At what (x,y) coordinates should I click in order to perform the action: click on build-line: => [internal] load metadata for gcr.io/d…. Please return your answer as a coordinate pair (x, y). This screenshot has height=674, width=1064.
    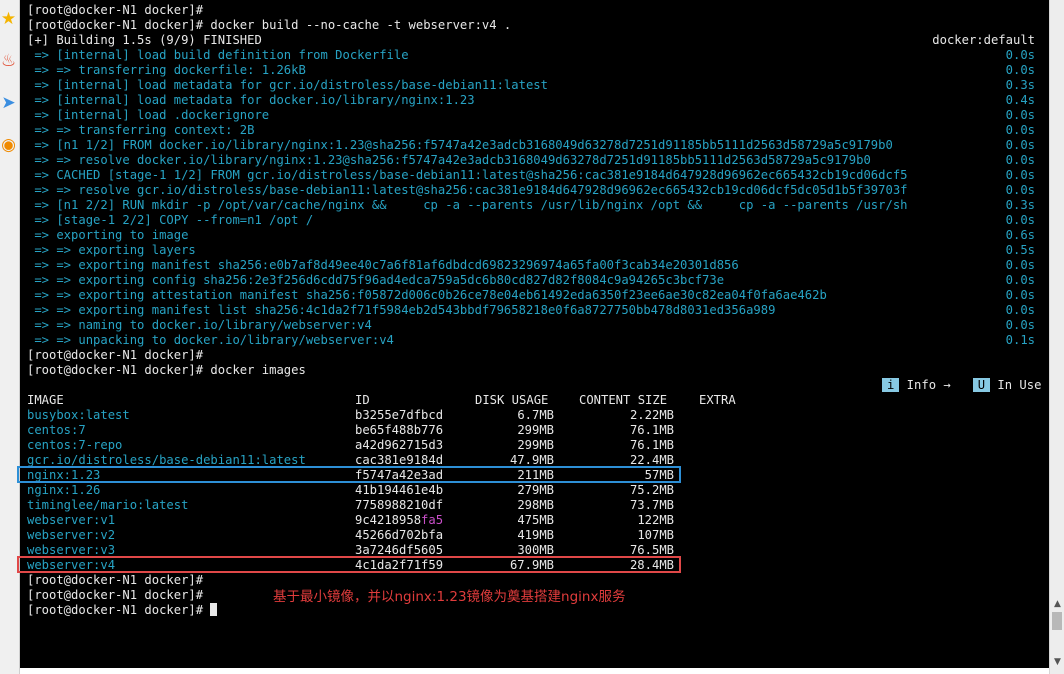
    Looking at the image, I should click on (287, 85).